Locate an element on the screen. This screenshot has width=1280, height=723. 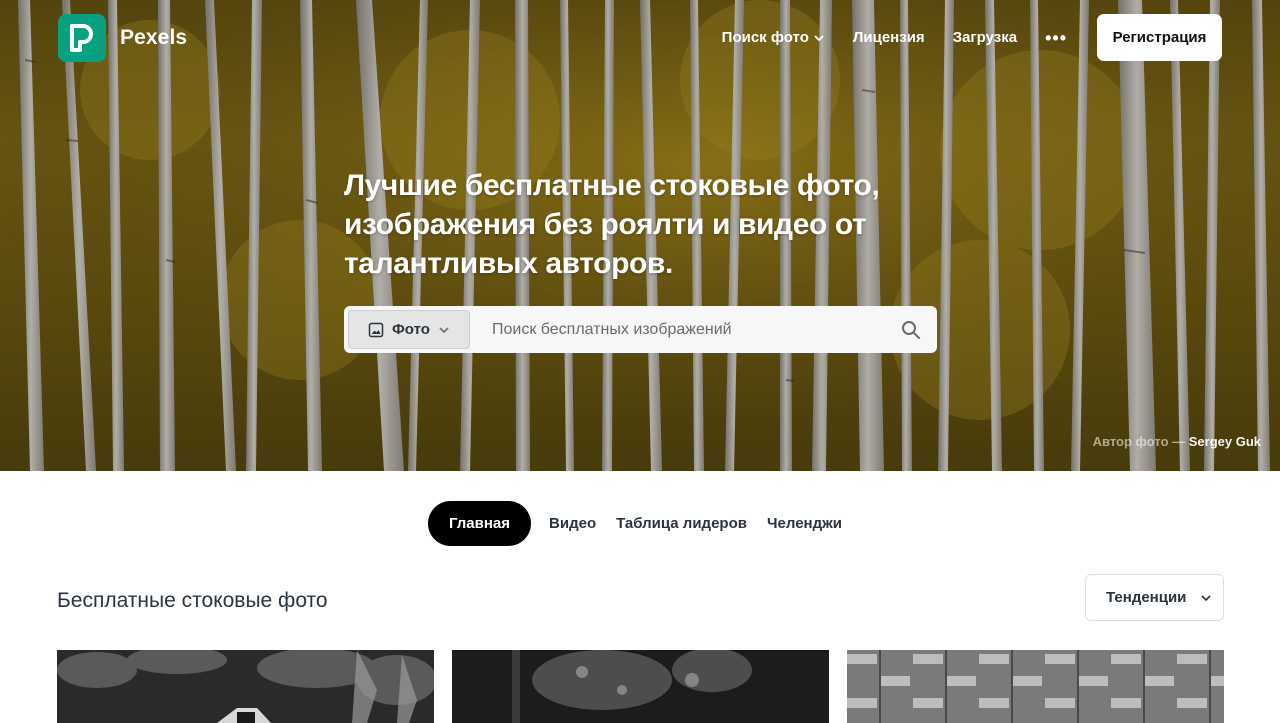
brand-logo: Pexels is located at coordinates (122, 38).